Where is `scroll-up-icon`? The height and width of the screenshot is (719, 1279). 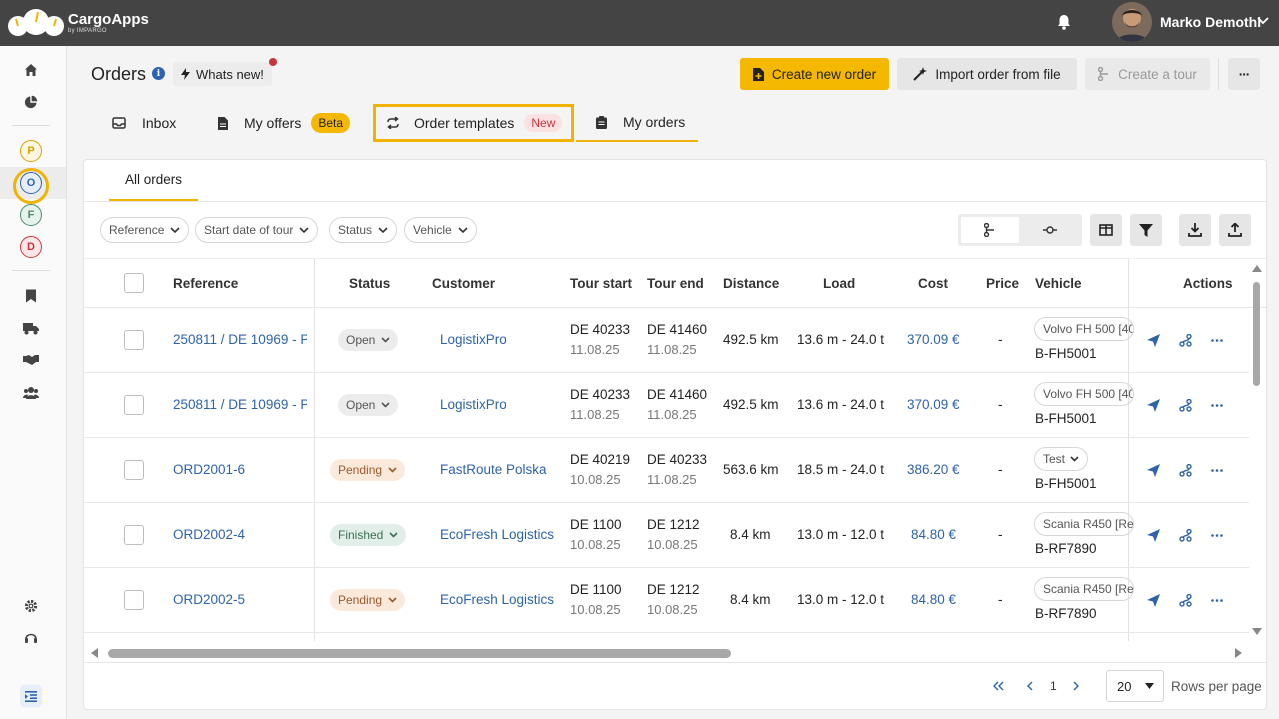
scroll-up-icon is located at coordinates (1257, 268).